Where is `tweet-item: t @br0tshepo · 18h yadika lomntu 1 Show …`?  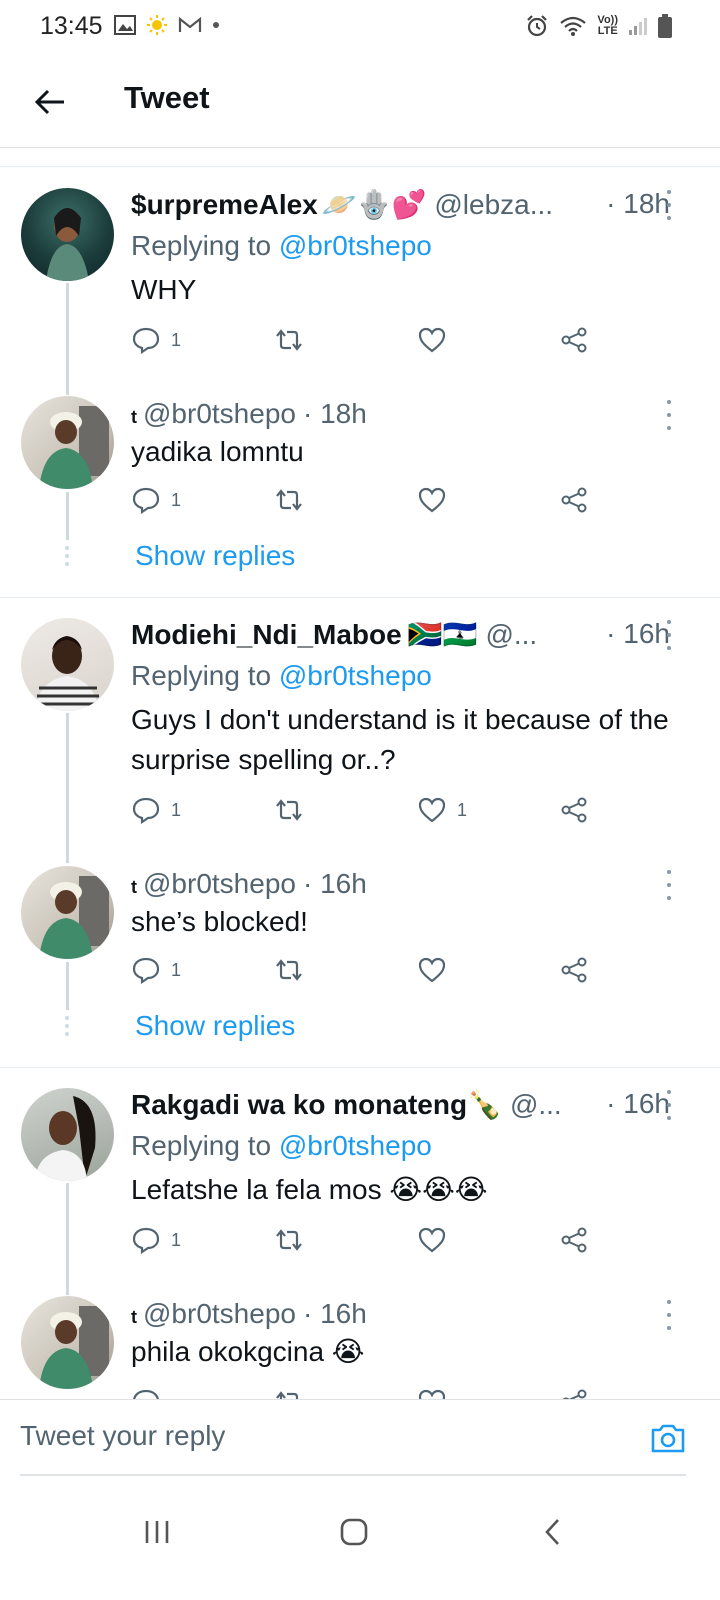 tweet-item: t @br0tshepo · 18h yadika lomntu 1 Show … is located at coordinates (360, 488).